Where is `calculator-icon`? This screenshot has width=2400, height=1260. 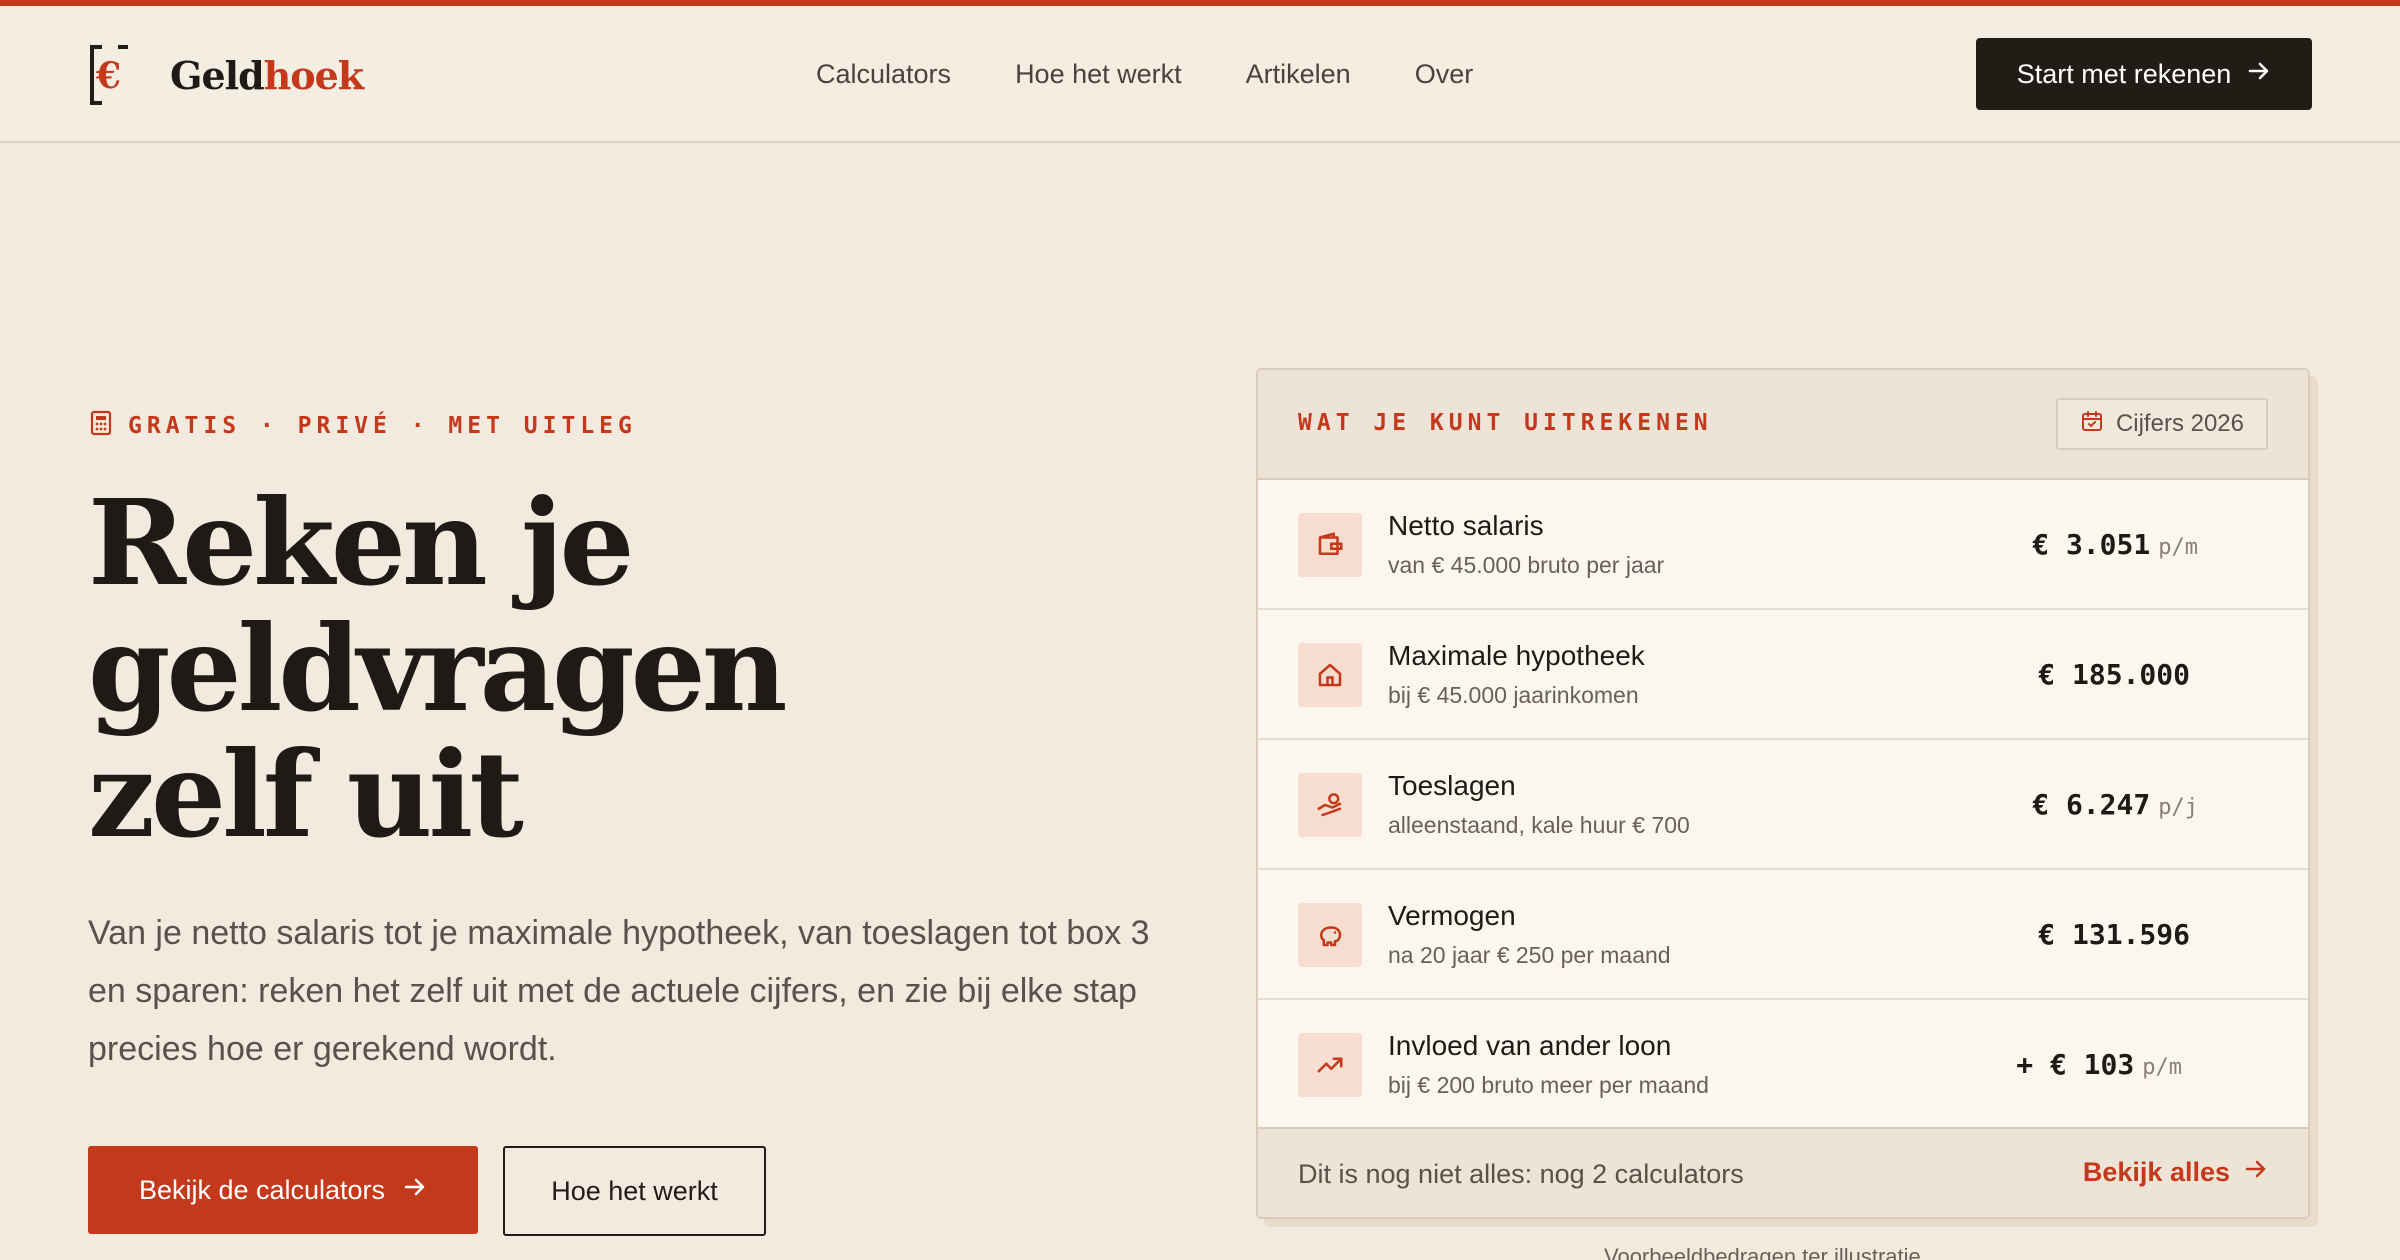 calculator-icon is located at coordinates (101, 426).